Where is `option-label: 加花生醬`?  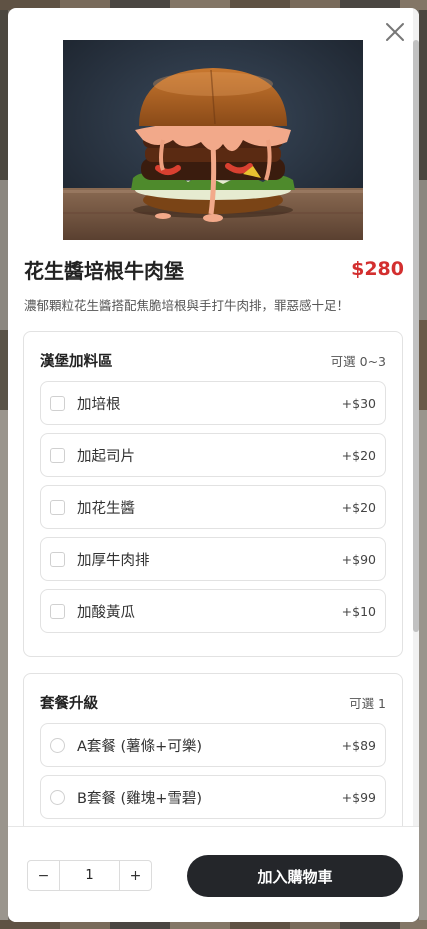 option-label: 加花生醬 is located at coordinates (106, 508).